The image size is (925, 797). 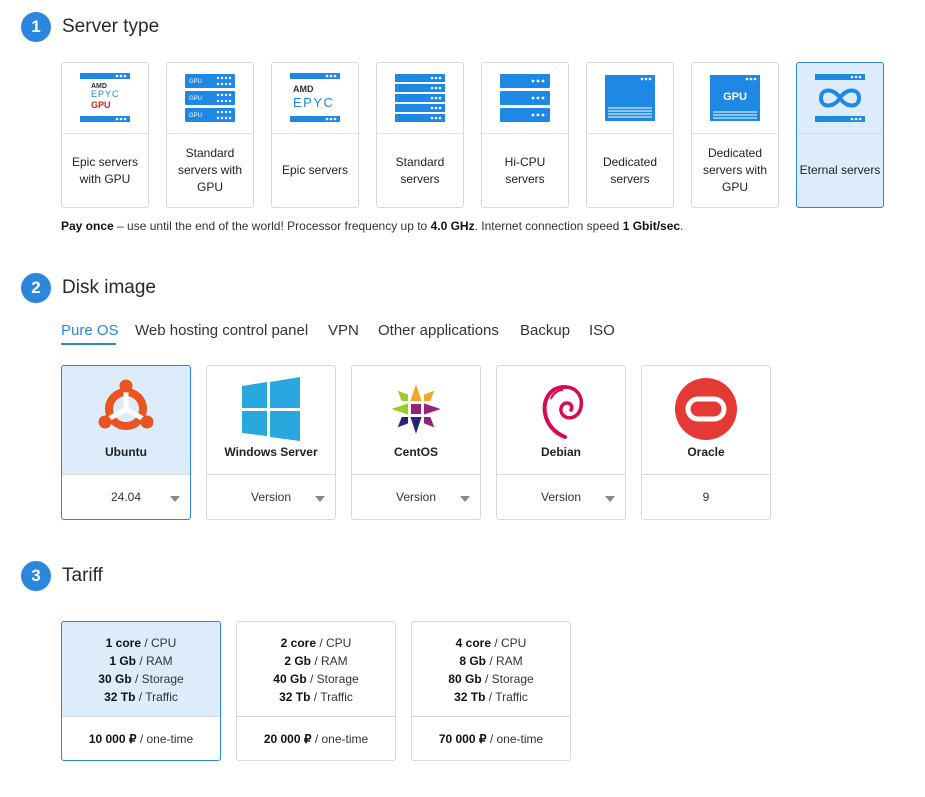 I want to click on server-type-dedicated-gpu: GPU Dedicated servers with GPU, so click(x=735, y=135).